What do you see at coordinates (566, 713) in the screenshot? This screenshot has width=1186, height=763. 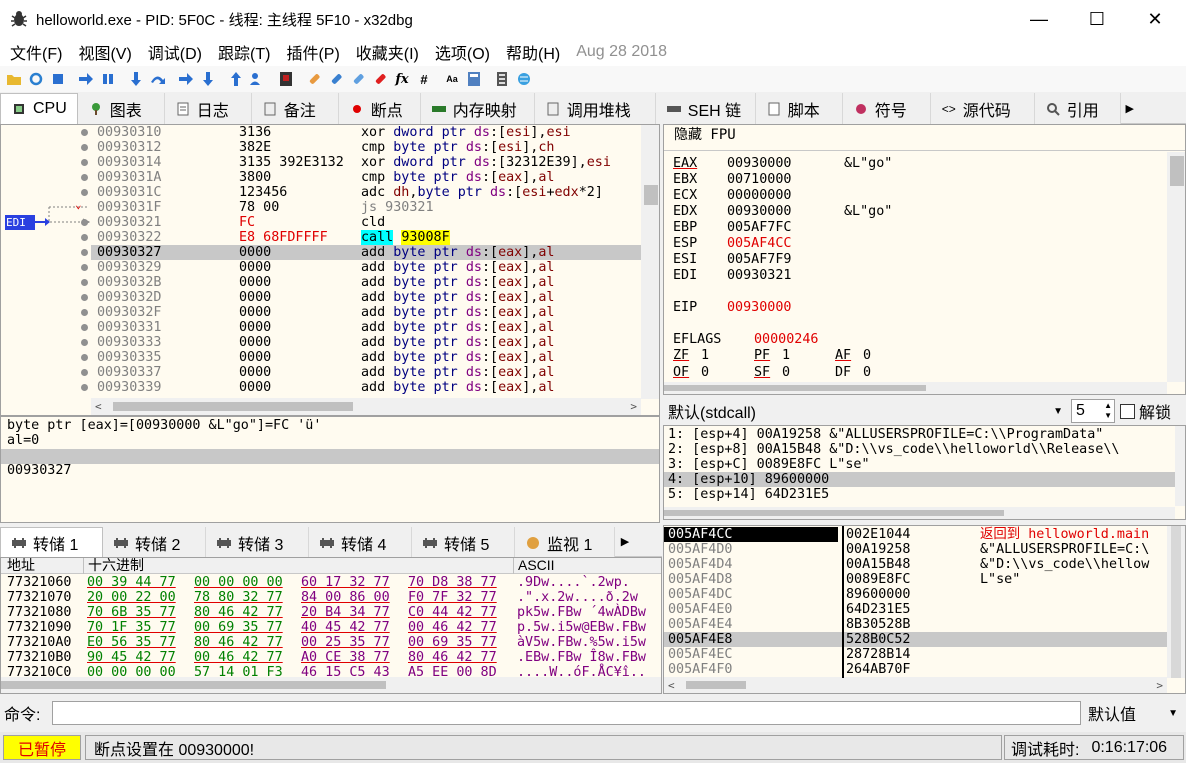 I see `command-input` at bounding box center [566, 713].